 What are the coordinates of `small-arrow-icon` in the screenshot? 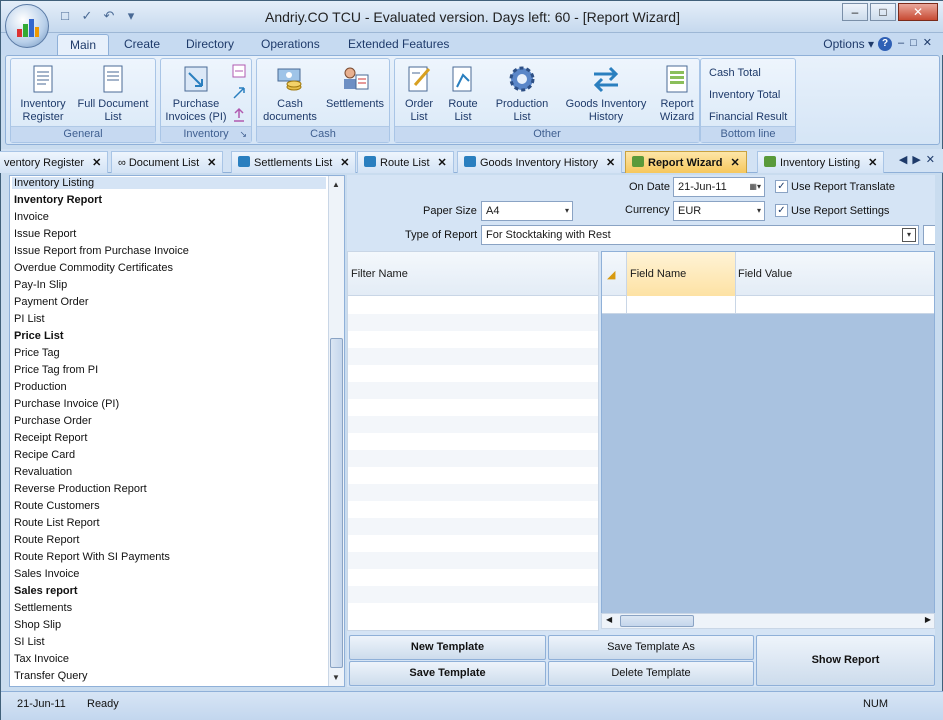 It's located at (239, 93).